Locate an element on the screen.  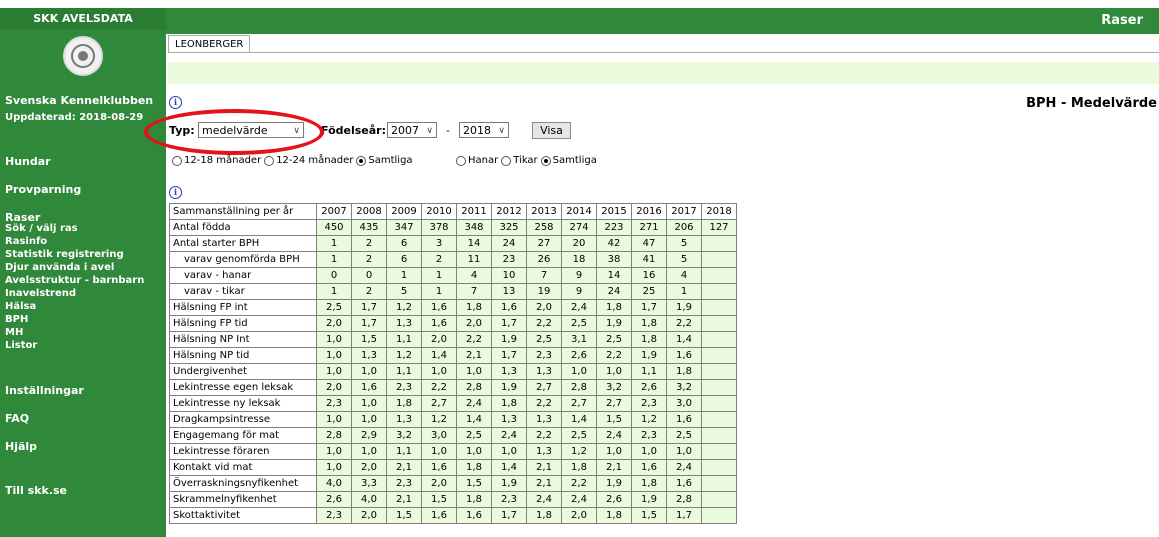
age-radio-group: 12-18 månader 12-24 månader Samtliga is located at coordinates (294, 160).